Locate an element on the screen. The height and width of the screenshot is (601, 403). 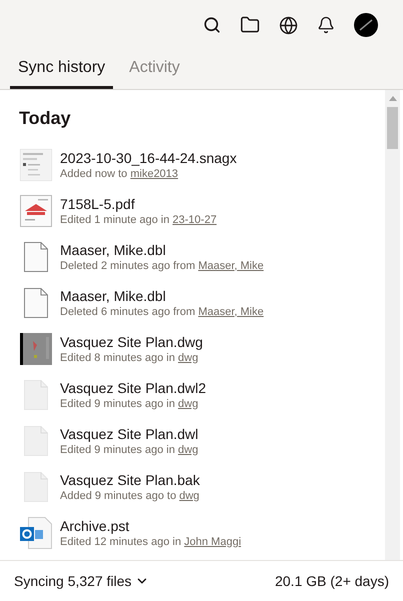
screenshot-thumbnail is located at coordinates (36, 165).